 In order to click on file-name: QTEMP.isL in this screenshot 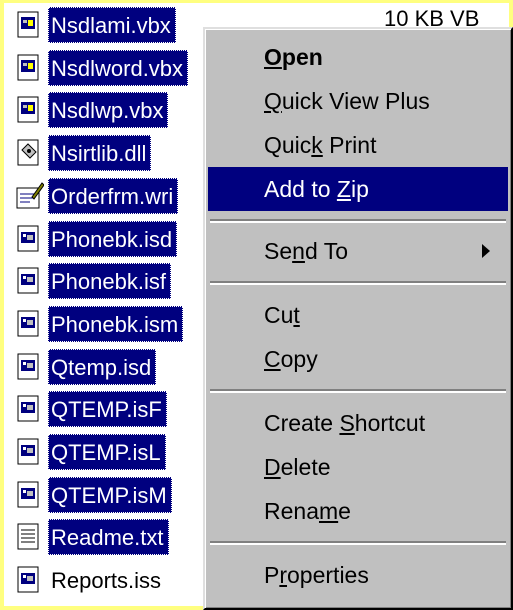, I will do `click(107, 452)`.